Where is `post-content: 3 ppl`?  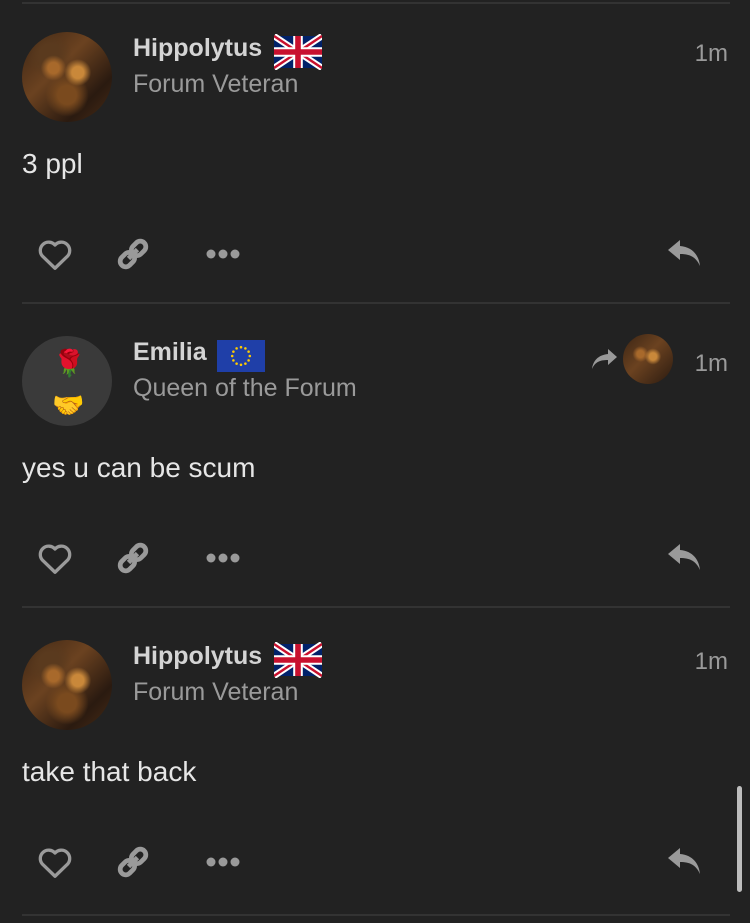
post-content: 3 ppl is located at coordinates (52, 163).